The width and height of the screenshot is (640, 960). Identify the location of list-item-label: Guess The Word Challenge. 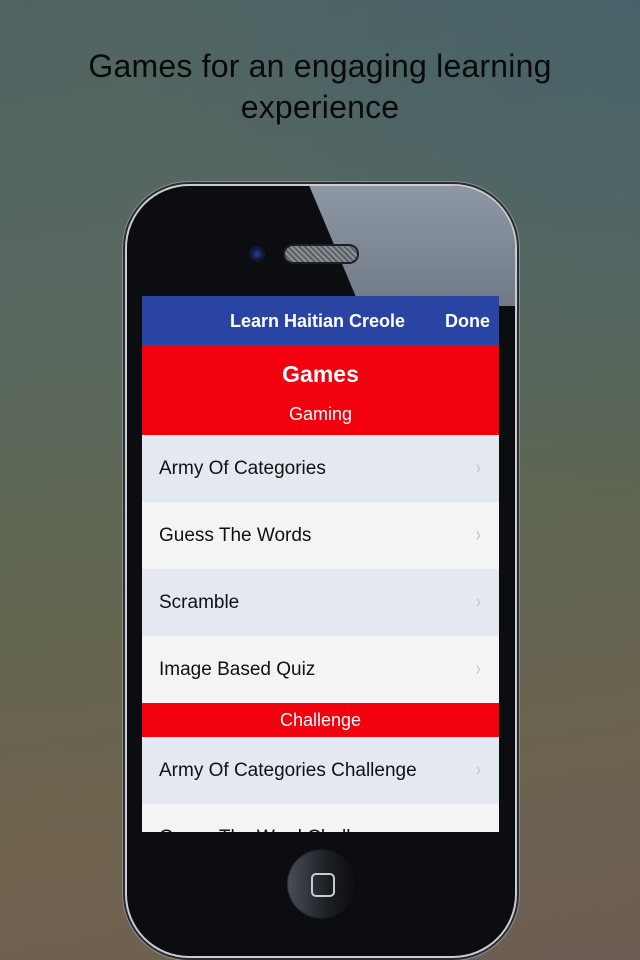
(276, 830).